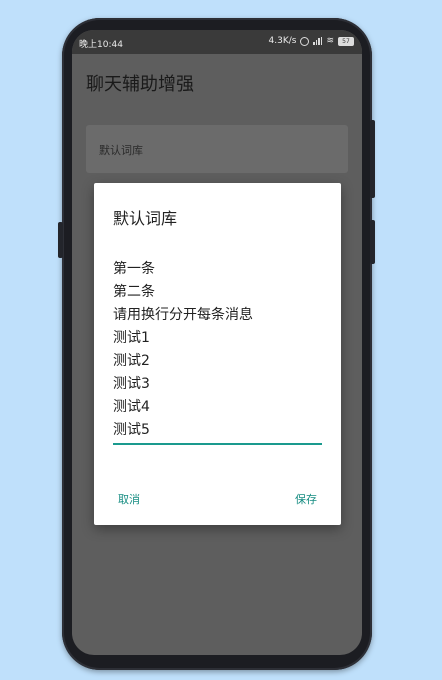 The height and width of the screenshot is (680, 442). What do you see at coordinates (145, 218) in the screenshot?
I see `dialog-title: 默认词库` at bounding box center [145, 218].